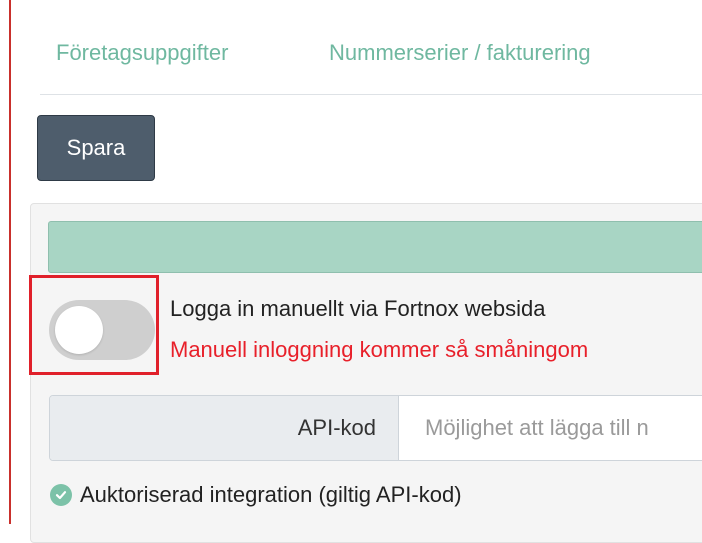  Describe the element at coordinates (10, 262) in the screenshot. I see `left-border-rule` at that location.